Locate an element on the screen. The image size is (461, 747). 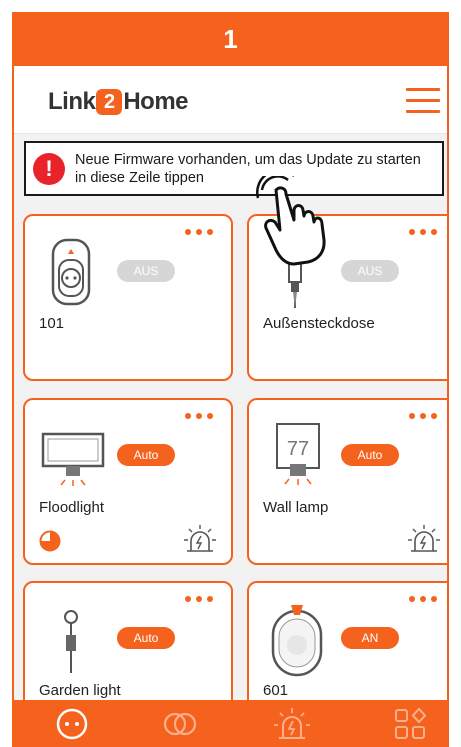
step-banner: 1 is located at coordinates (230, 39).